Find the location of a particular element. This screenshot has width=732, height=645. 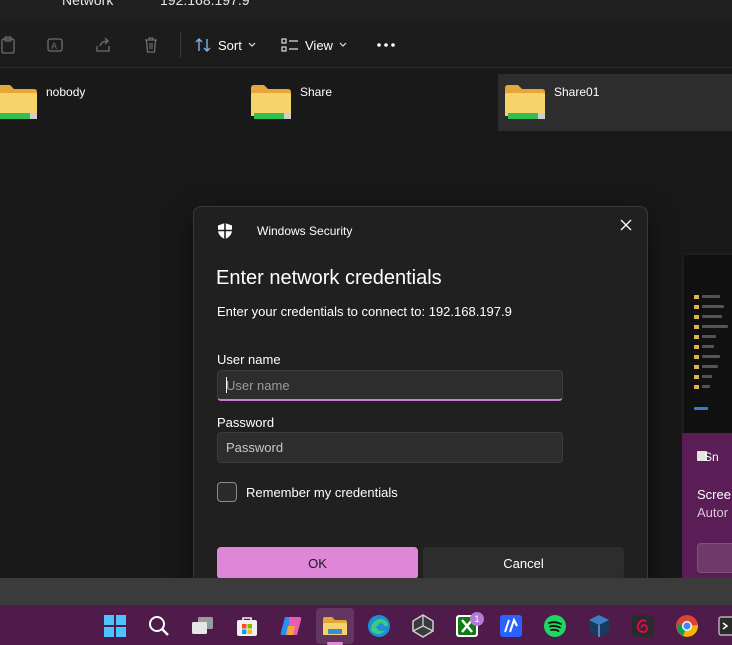

trash-icon is located at coordinates (151, 45).